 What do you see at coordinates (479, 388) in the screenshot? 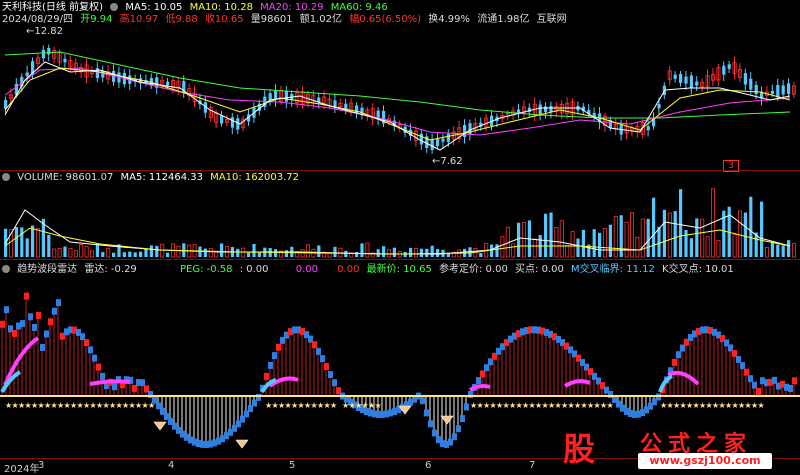
I see `pink-wave` at bounding box center [479, 388].